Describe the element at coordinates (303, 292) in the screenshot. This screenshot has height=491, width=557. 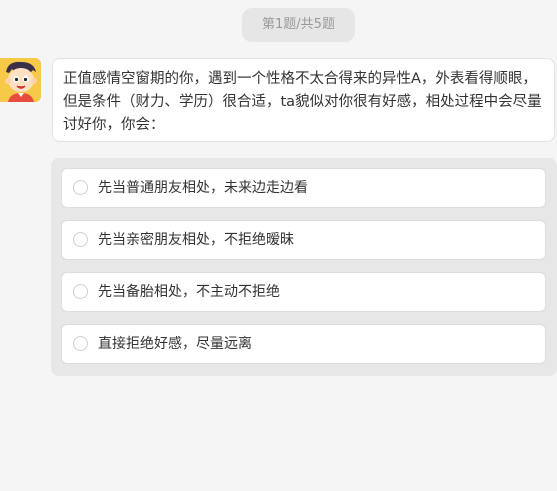
I see `option-3: 先当备胎相处，不主动不拒绝` at that location.